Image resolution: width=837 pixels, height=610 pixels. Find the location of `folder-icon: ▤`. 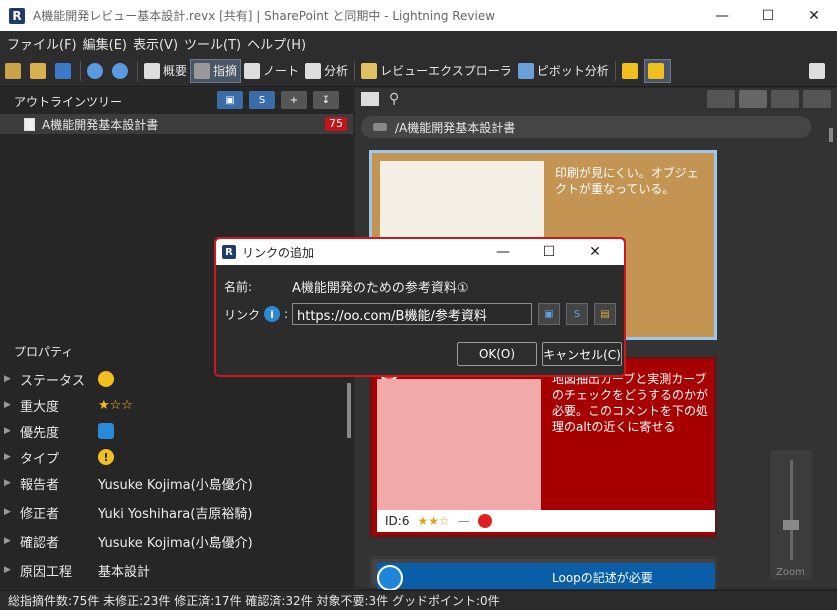

folder-icon: ▤ is located at coordinates (605, 314).